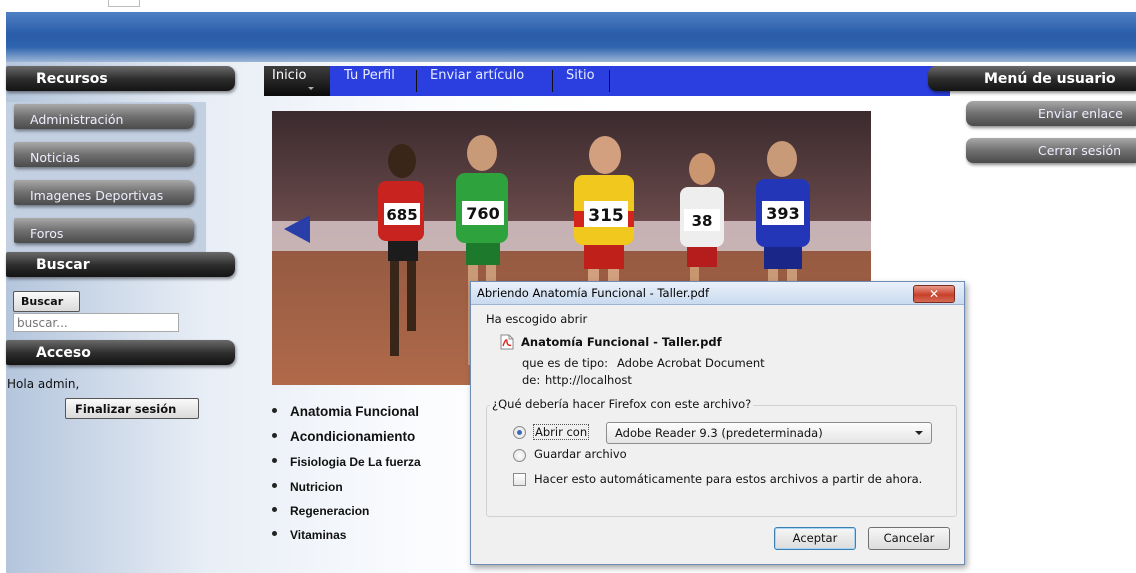  What do you see at coordinates (43, 384) in the screenshot?
I see `greeting-text: Hola admin,` at bounding box center [43, 384].